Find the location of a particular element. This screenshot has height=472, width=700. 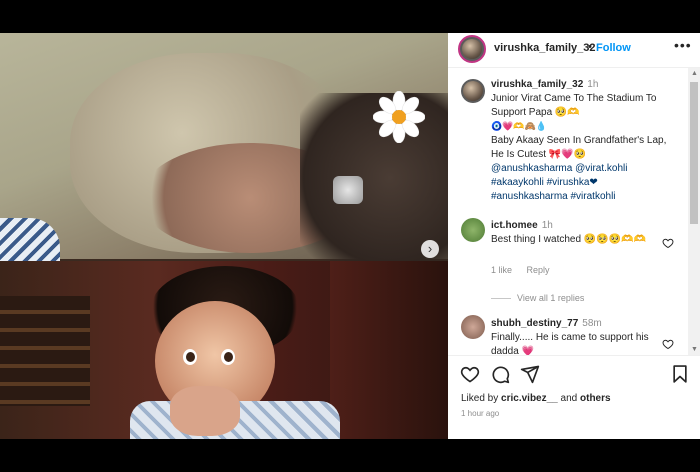

more-icon: ••• is located at coordinates (683, 45).